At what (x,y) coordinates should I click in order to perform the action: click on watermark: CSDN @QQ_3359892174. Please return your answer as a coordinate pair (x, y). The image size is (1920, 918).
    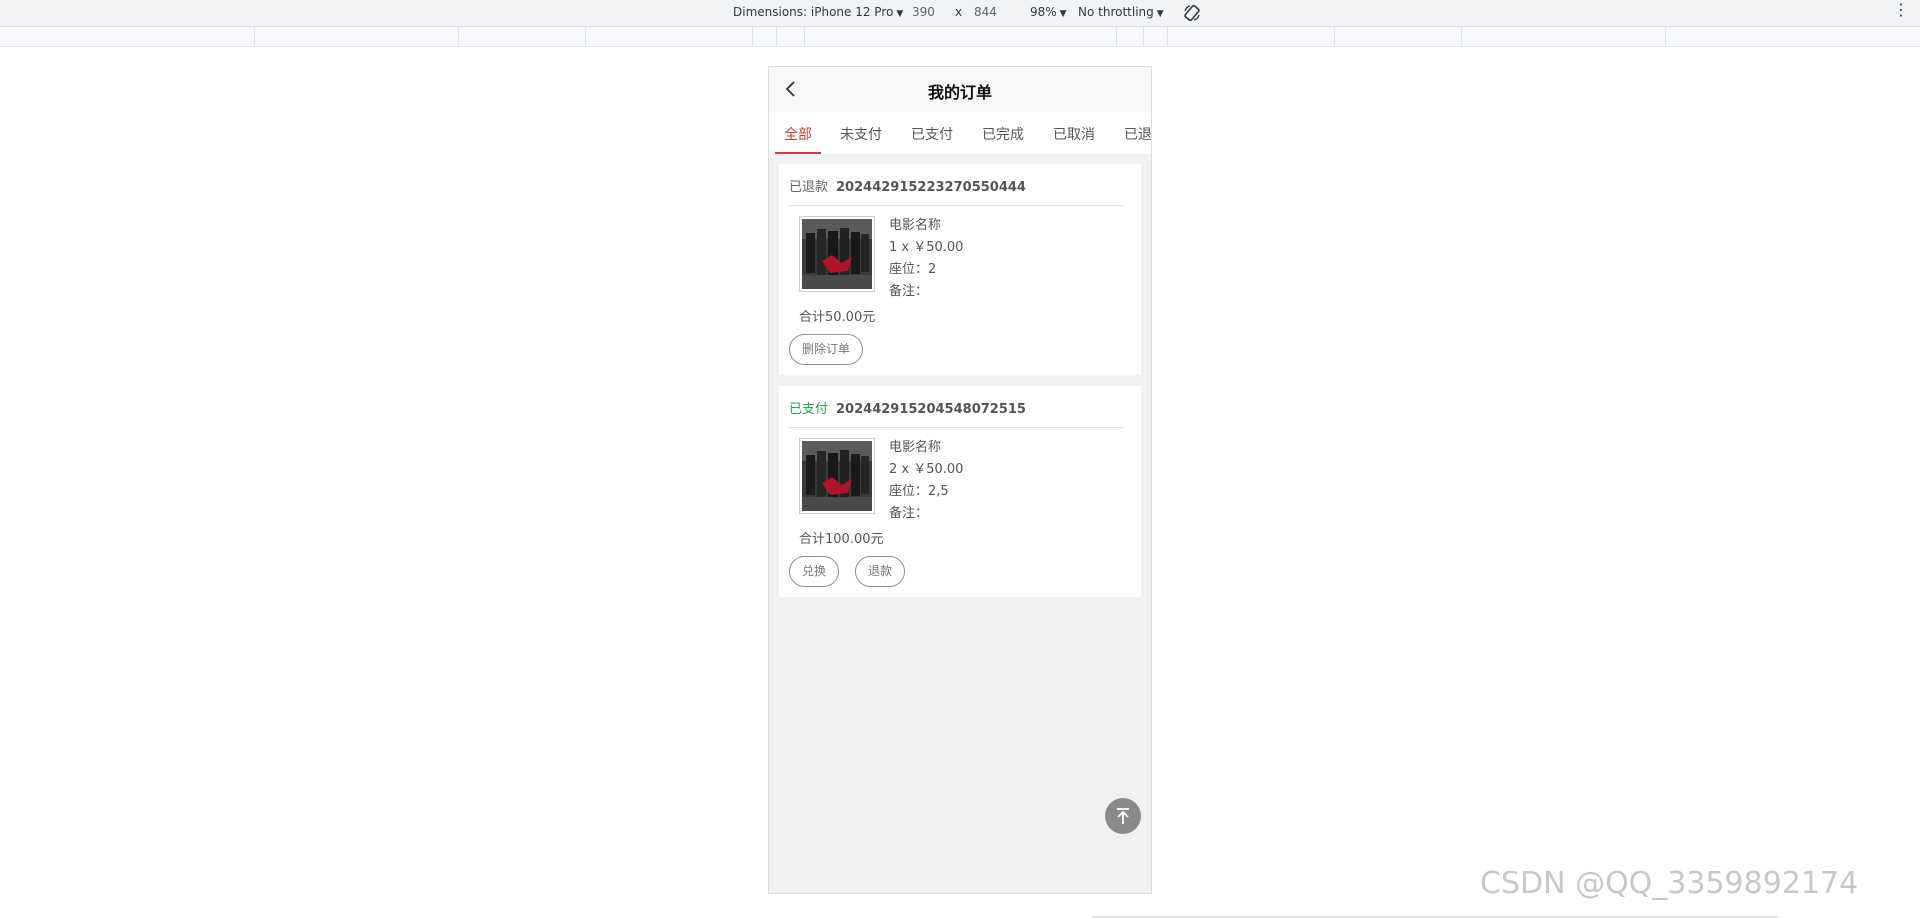
    Looking at the image, I should click on (1669, 883).